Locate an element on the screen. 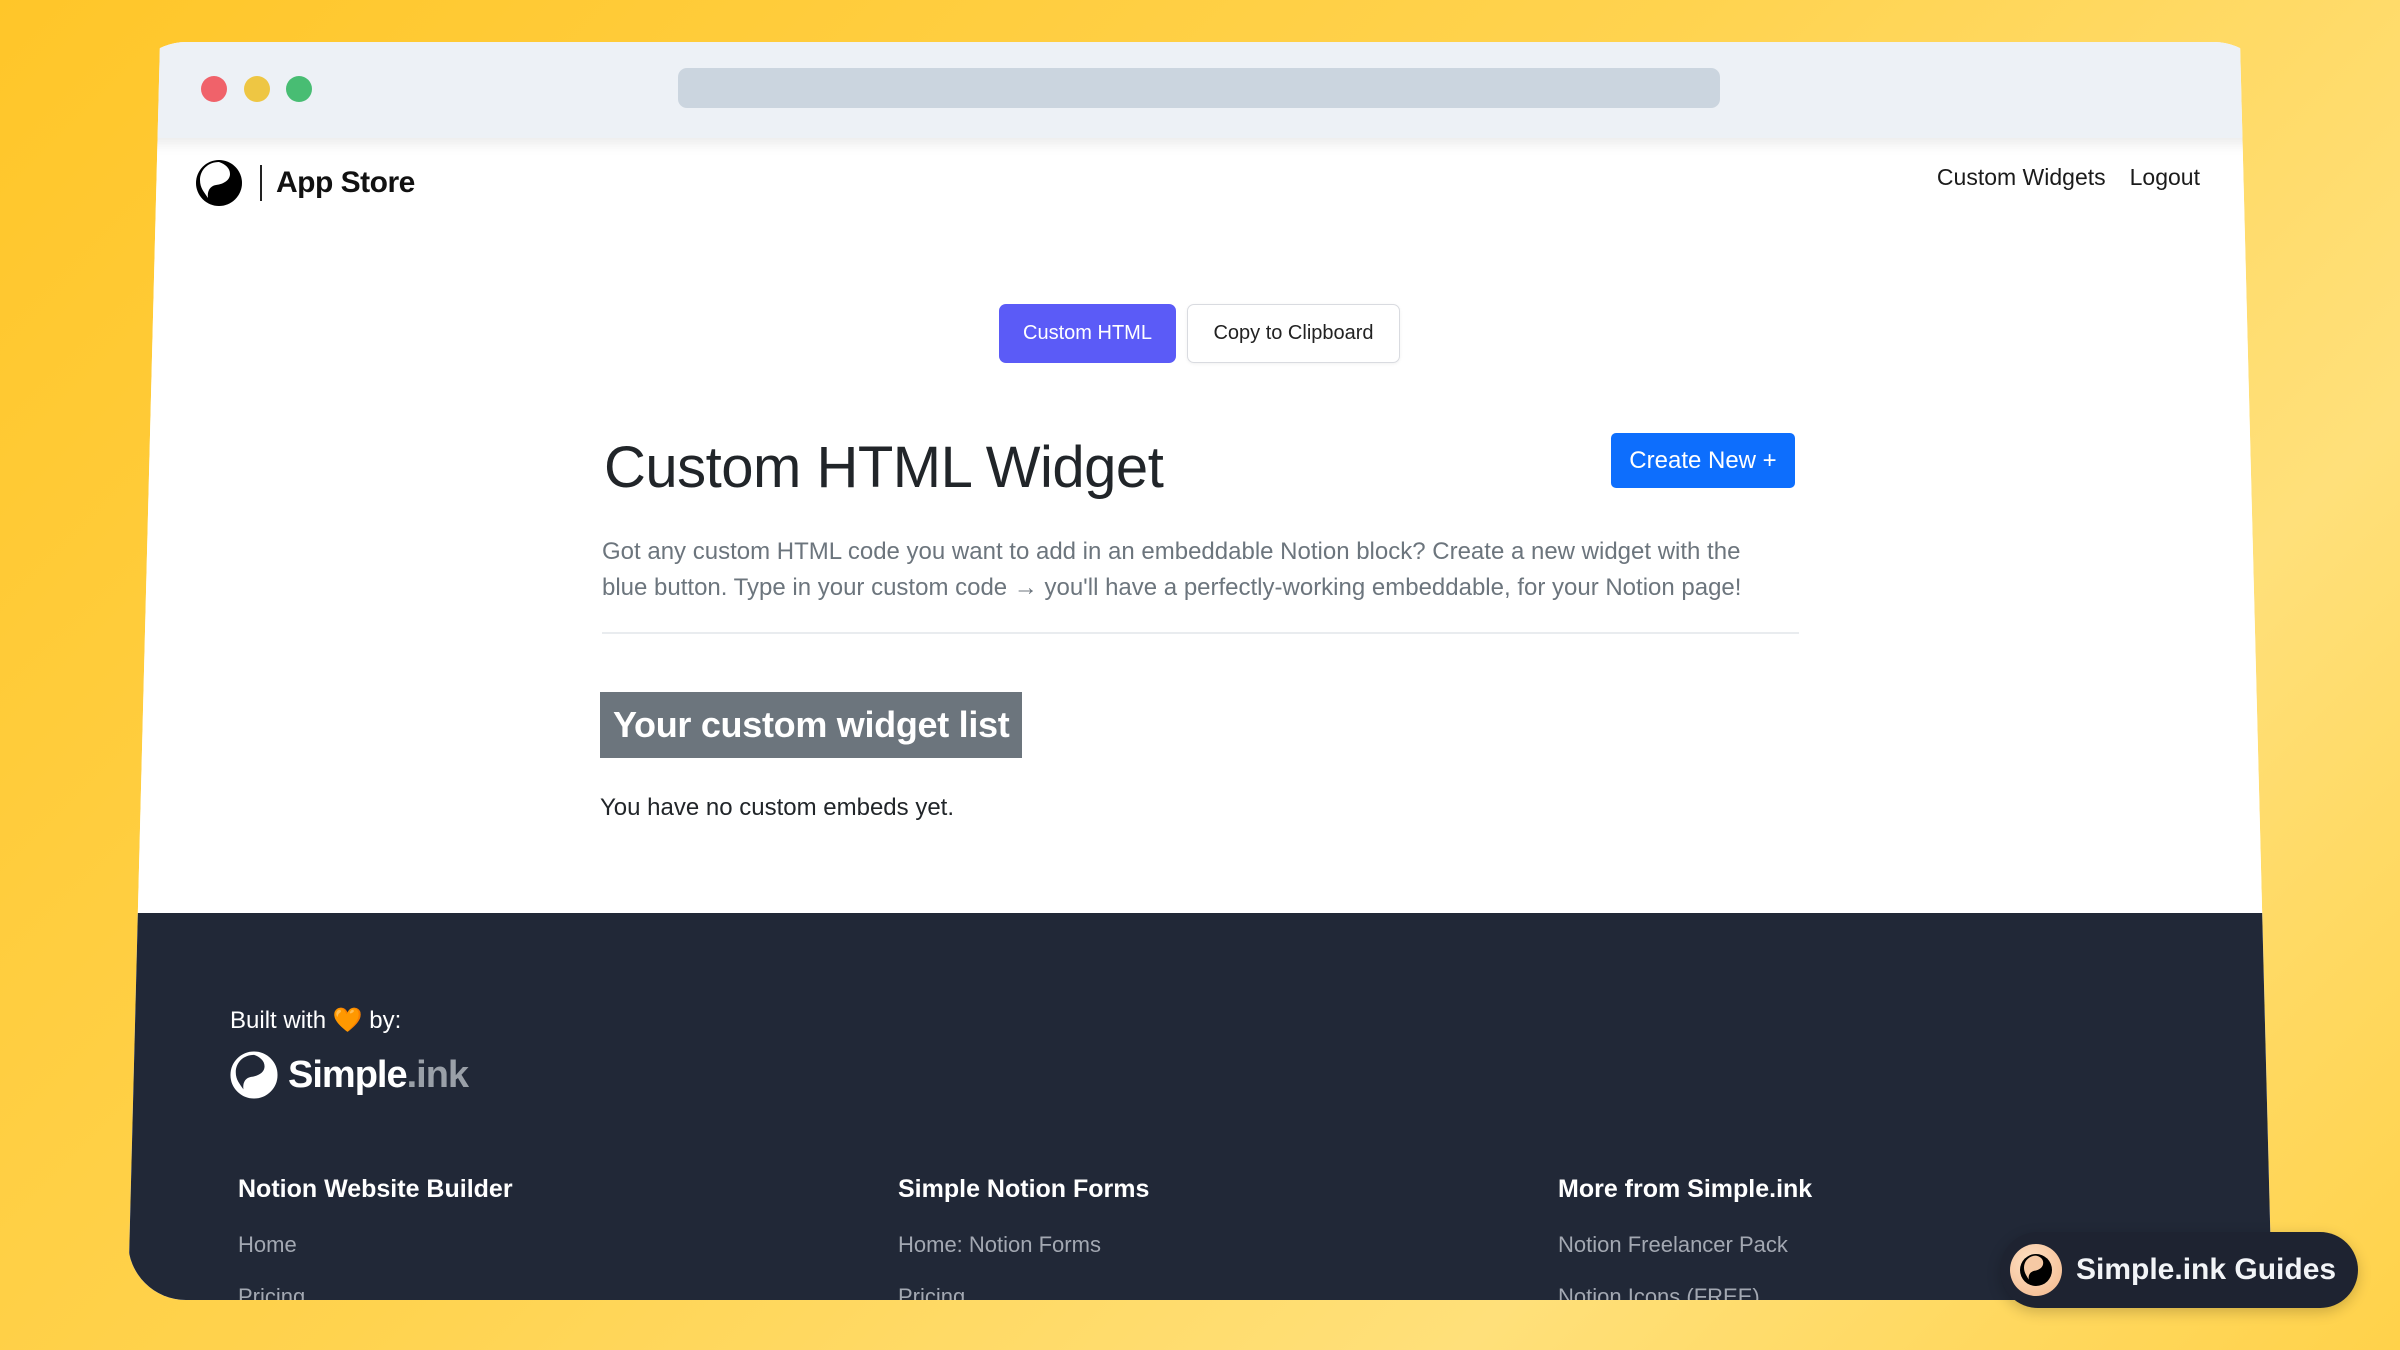 This screenshot has width=2400, height=1350. create-new-button: Create New + is located at coordinates (1703, 460).